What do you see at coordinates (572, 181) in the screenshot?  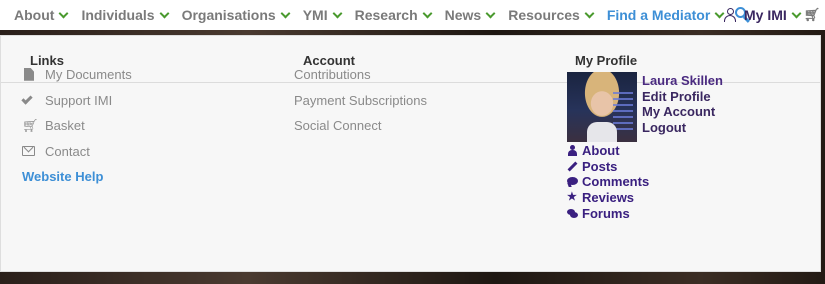 I see `comment-icon` at bounding box center [572, 181].